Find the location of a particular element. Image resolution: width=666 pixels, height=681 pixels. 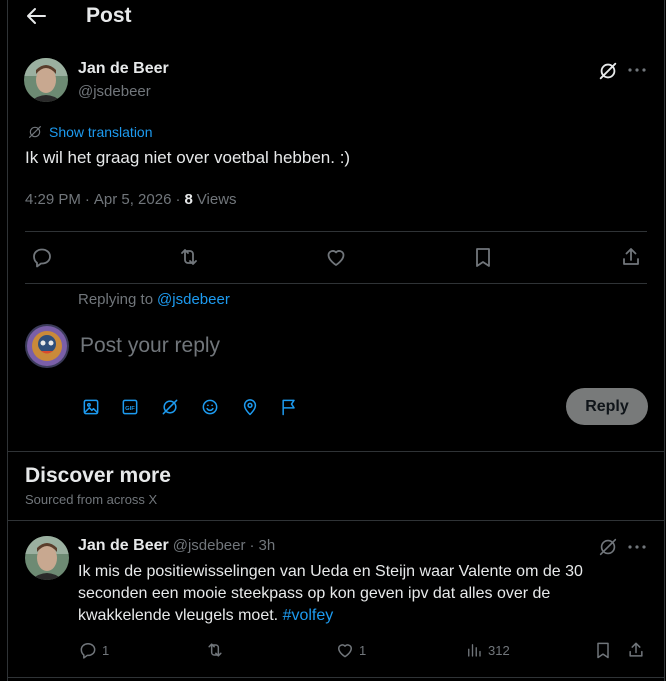

flag-icon is located at coordinates (288, 407).